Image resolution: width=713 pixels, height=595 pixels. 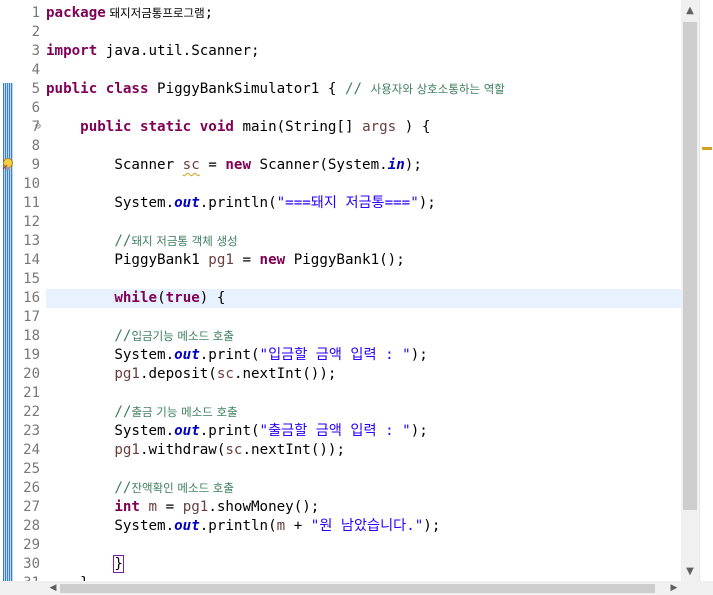 What do you see at coordinates (161, 298) in the screenshot?
I see `code-token: (` at bounding box center [161, 298].